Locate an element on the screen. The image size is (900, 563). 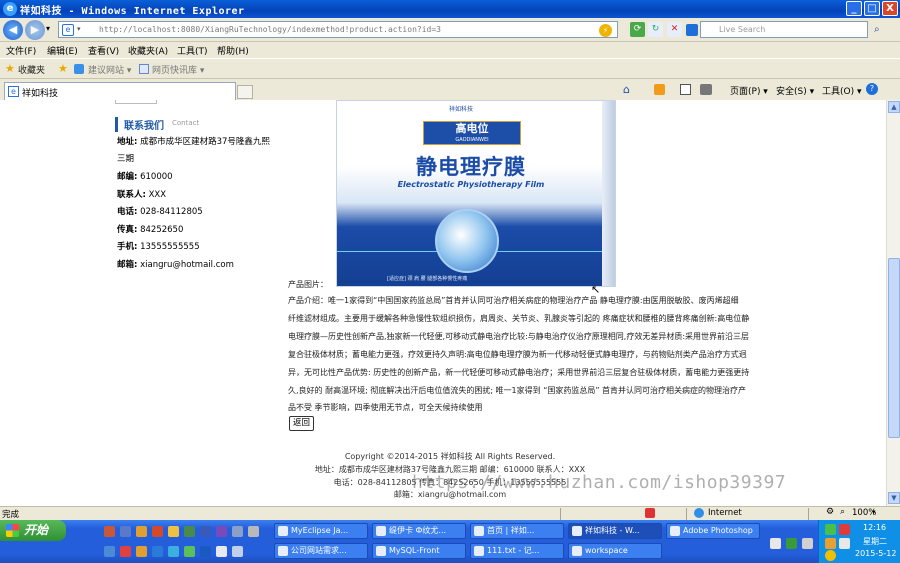
page-menu: 页面(P) ▾ is located at coordinates (749, 90).